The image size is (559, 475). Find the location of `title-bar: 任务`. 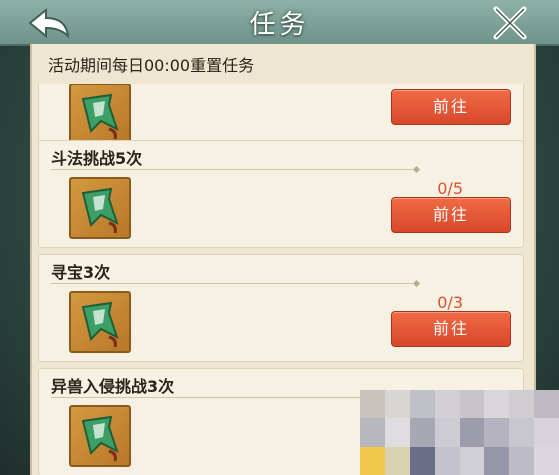

title-bar: 任务 is located at coordinates (279, 23).